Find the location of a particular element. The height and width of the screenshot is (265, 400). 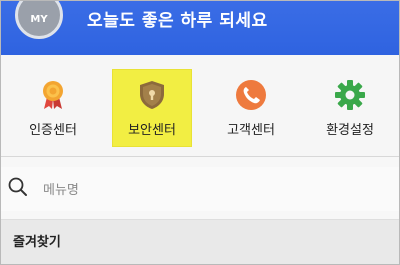

menu-item-certification-center: 인증센터 is located at coordinates (53, 108).